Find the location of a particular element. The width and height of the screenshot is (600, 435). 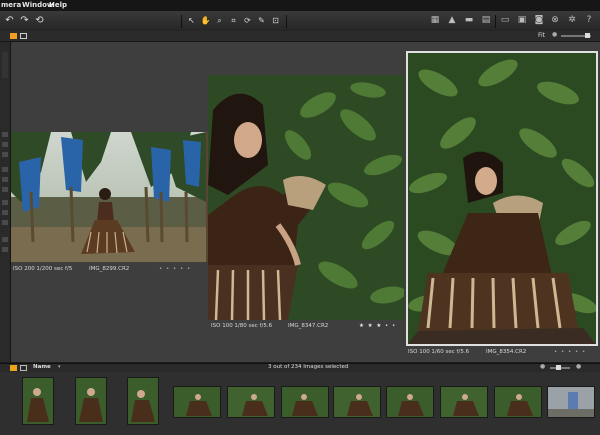

export-icon: ▭ is located at coordinates (505, 20).